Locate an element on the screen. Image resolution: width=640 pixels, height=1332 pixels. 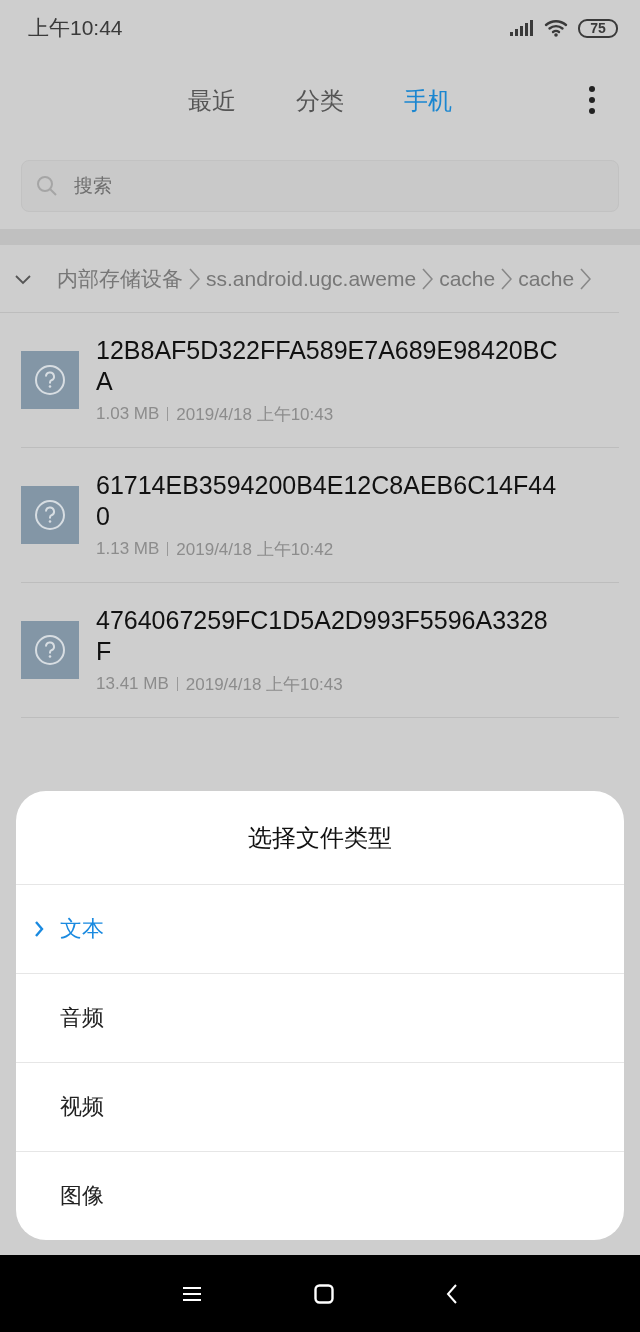
home-icon is located at coordinates (324, 1293).